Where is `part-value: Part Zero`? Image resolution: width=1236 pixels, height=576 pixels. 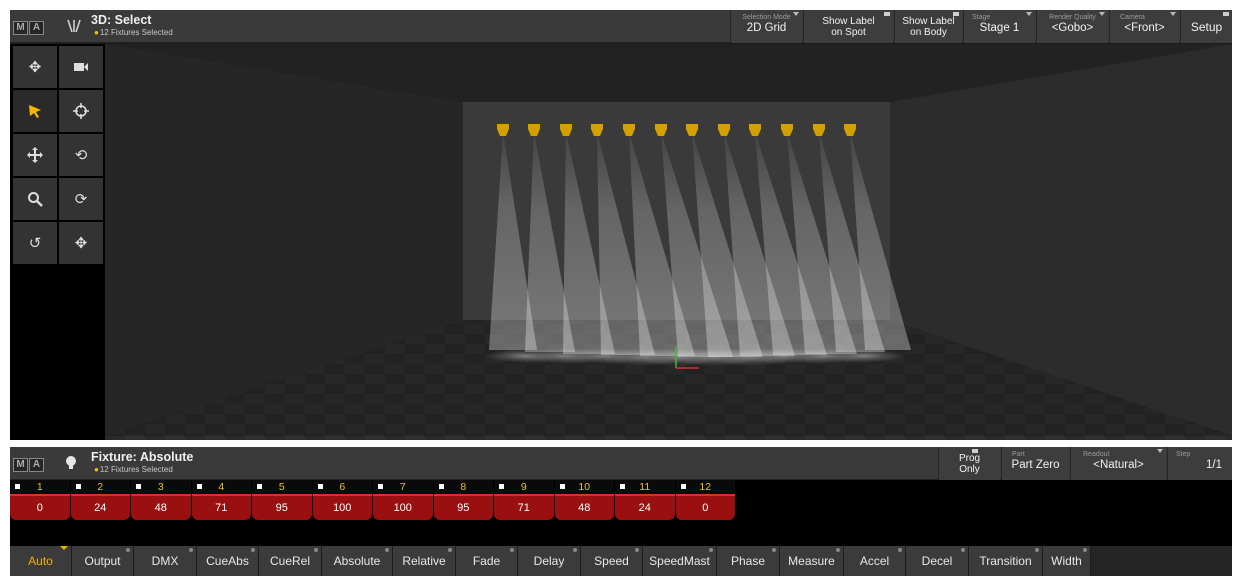
part-value: Part Zero is located at coordinates (1035, 465).